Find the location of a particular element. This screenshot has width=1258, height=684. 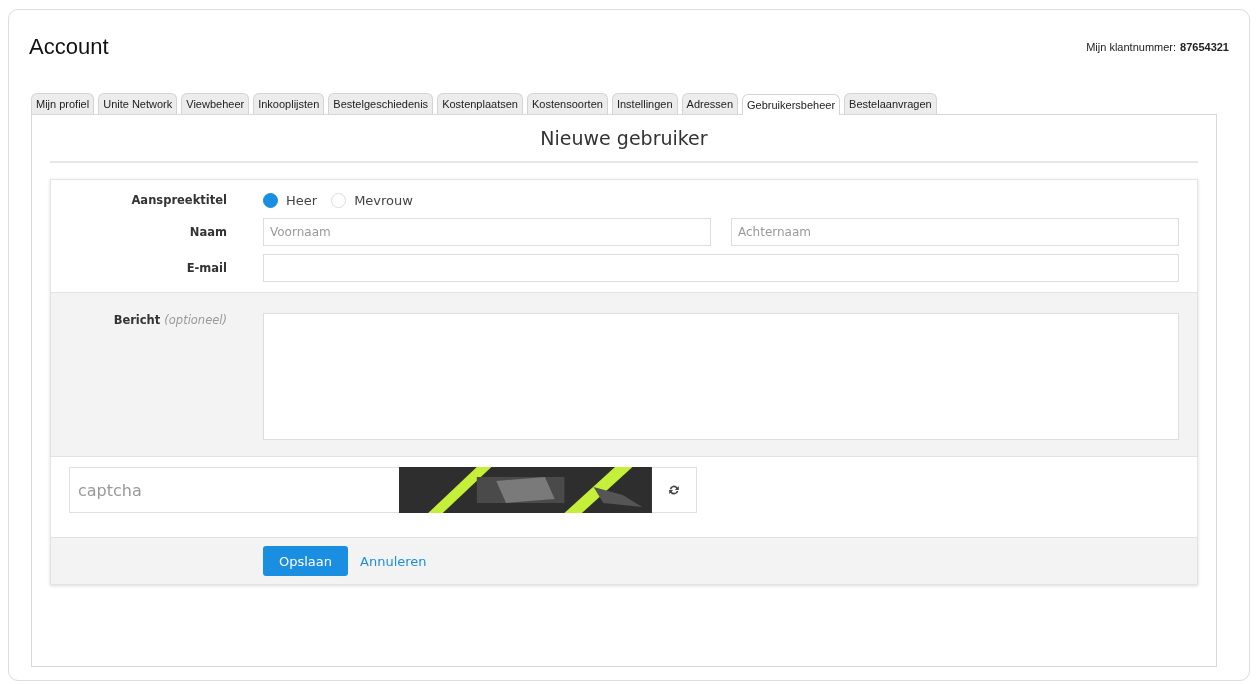

field-label: Bericht (optioneel) is located at coordinates (170, 320).